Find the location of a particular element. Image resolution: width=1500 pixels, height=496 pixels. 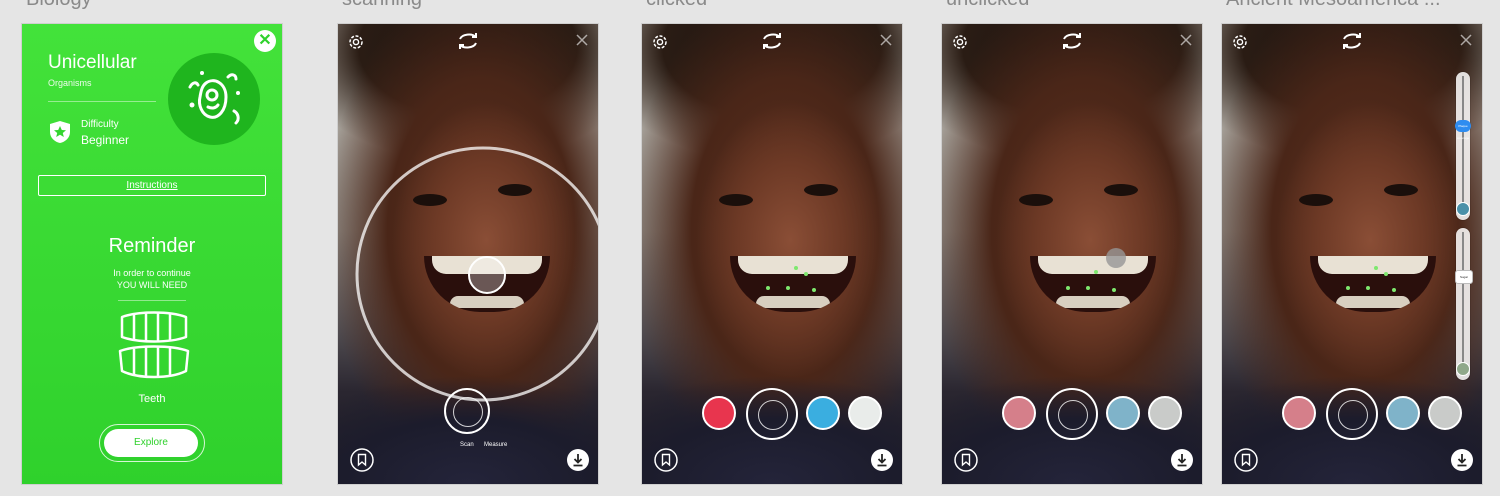

frame-title-clicked: clicked is located at coordinates (766, 5).